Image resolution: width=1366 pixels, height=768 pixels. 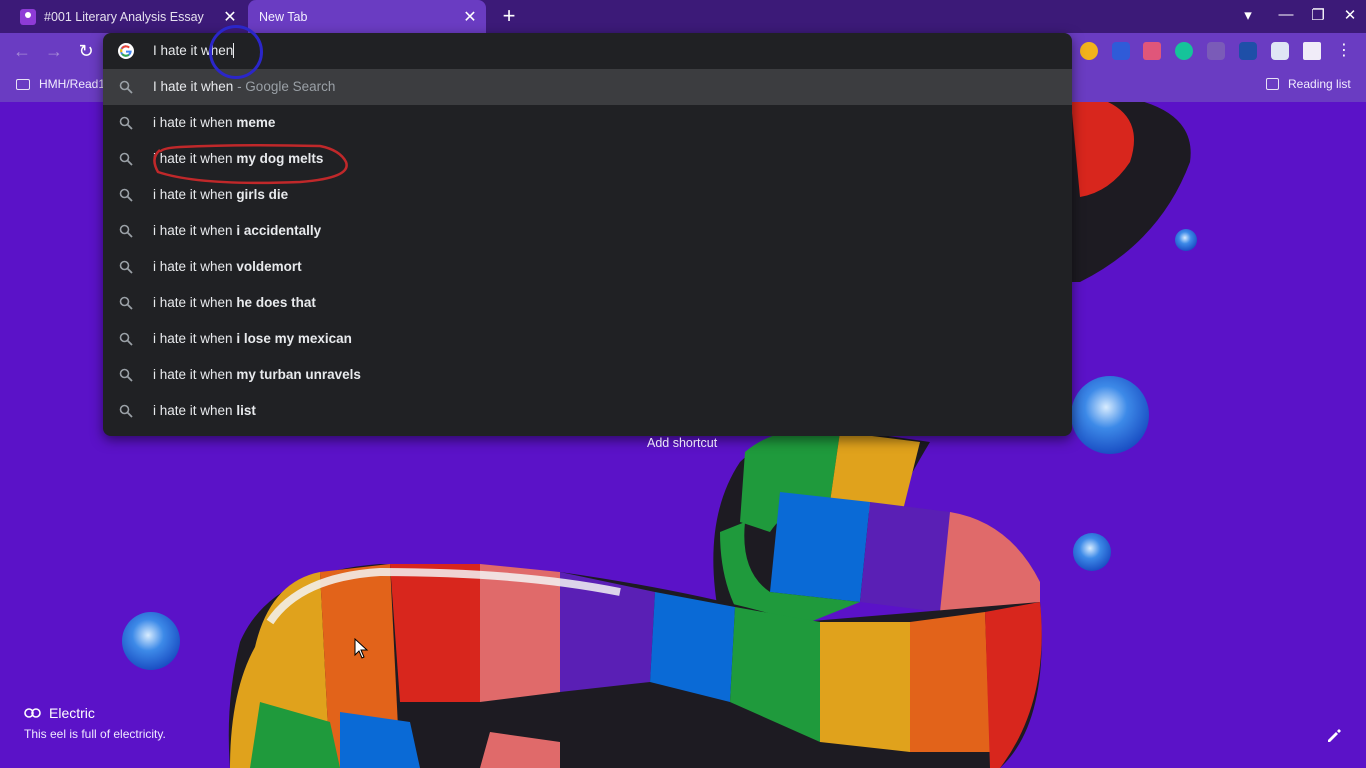 I want to click on customize-pencil-icon, so click(x=1334, y=736).